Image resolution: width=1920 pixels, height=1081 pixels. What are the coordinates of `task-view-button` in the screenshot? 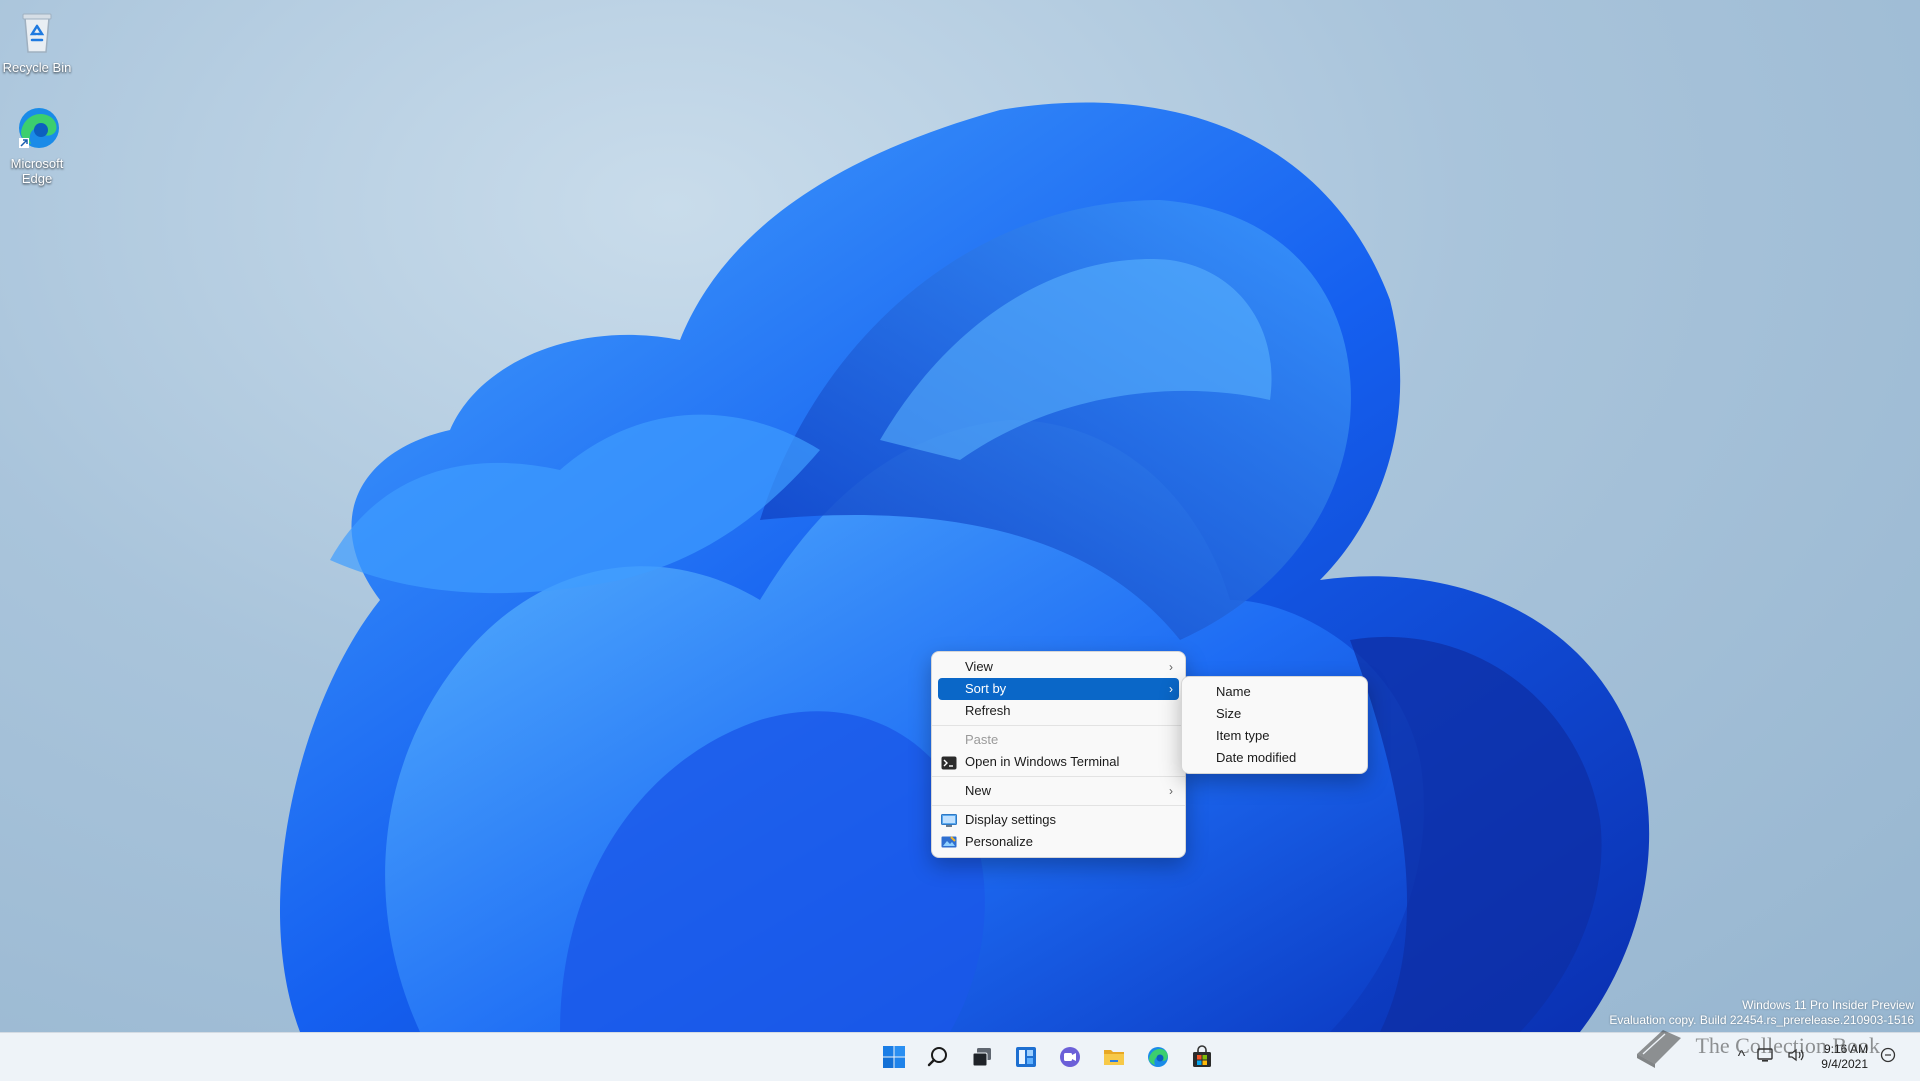 It's located at (982, 1057).